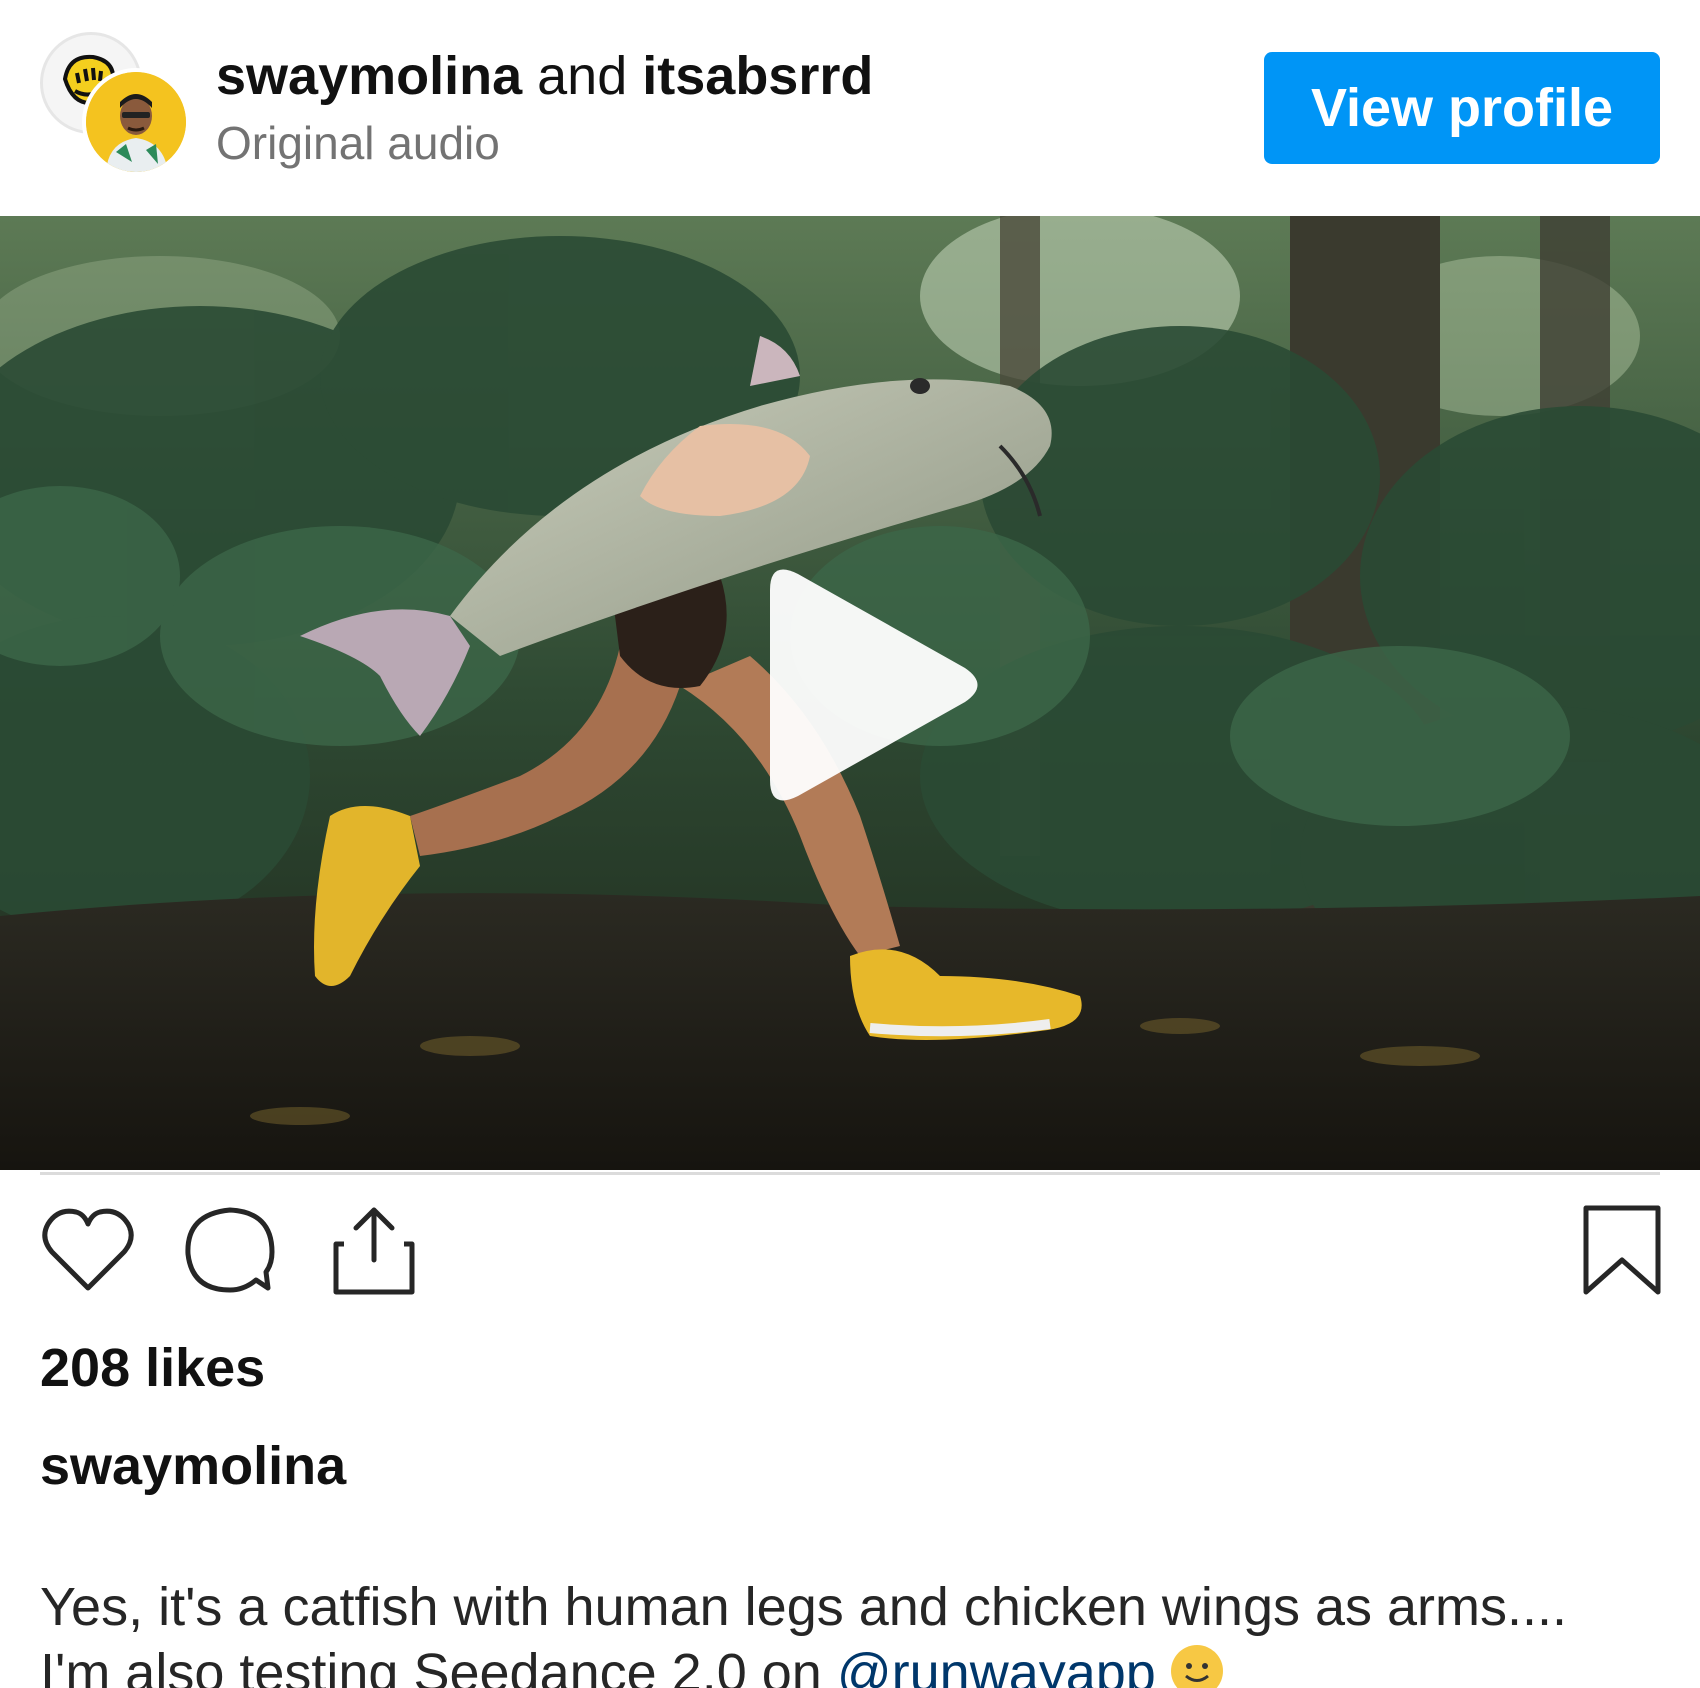 This screenshot has height=1688, width=1700. I want to click on caption-text: I'm also testing Seedance 2.0 on, so click(438, 1665).